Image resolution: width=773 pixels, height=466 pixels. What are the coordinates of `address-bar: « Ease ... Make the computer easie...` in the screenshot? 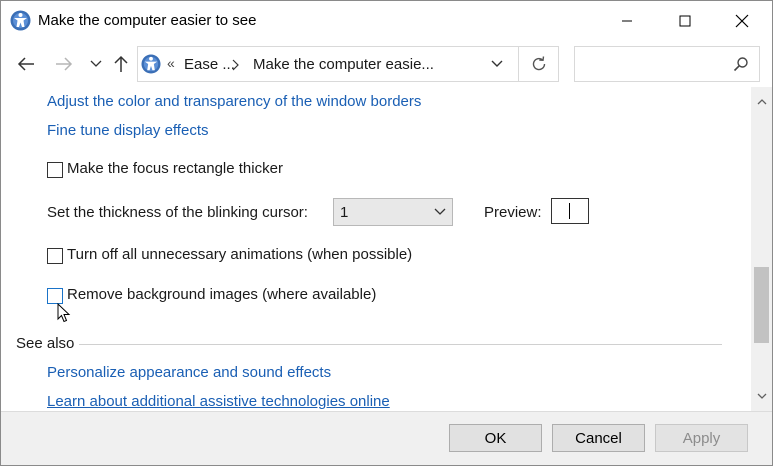 It's located at (328, 64).